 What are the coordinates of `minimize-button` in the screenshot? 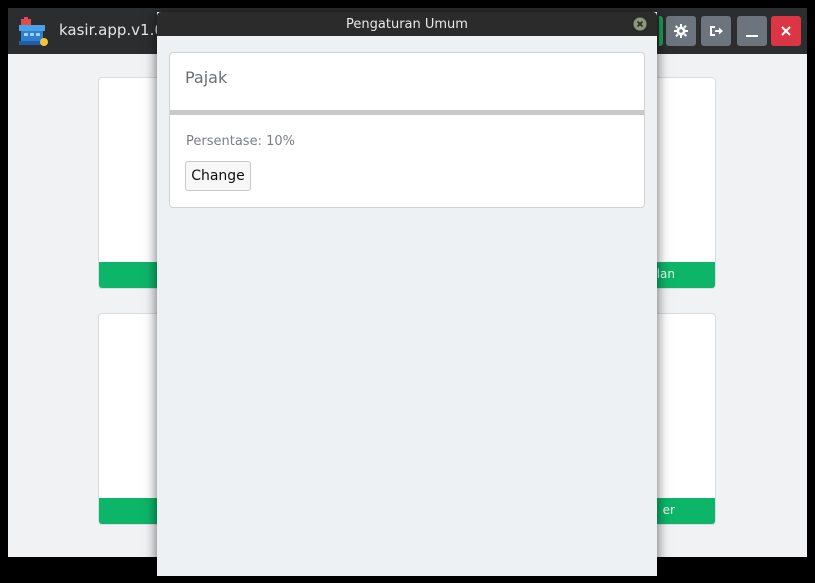 It's located at (752, 31).